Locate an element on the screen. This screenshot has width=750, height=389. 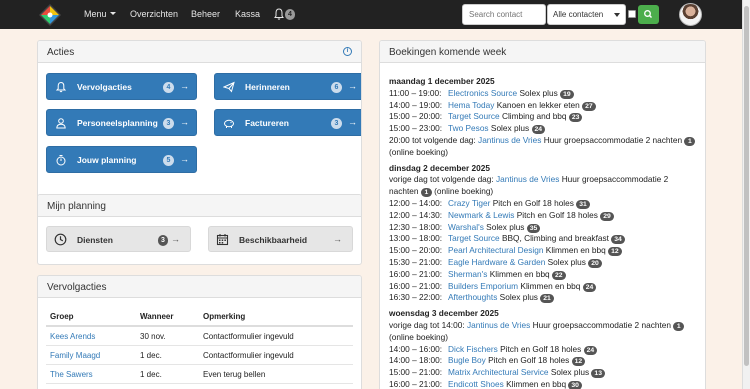
participant-count-badge: 21 is located at coordinates (547, 299).